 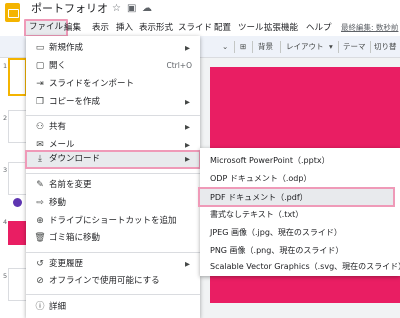 I want to click on download-txt: 書式なしテキスト（.txt）, so click(x=300, y=215).